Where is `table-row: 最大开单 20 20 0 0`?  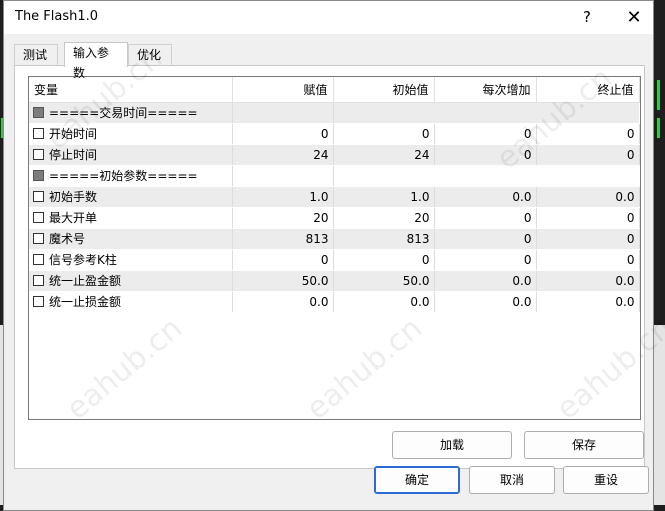 table-row: 最大开单 20 20 0 0 is located at coordinates (334, 218).